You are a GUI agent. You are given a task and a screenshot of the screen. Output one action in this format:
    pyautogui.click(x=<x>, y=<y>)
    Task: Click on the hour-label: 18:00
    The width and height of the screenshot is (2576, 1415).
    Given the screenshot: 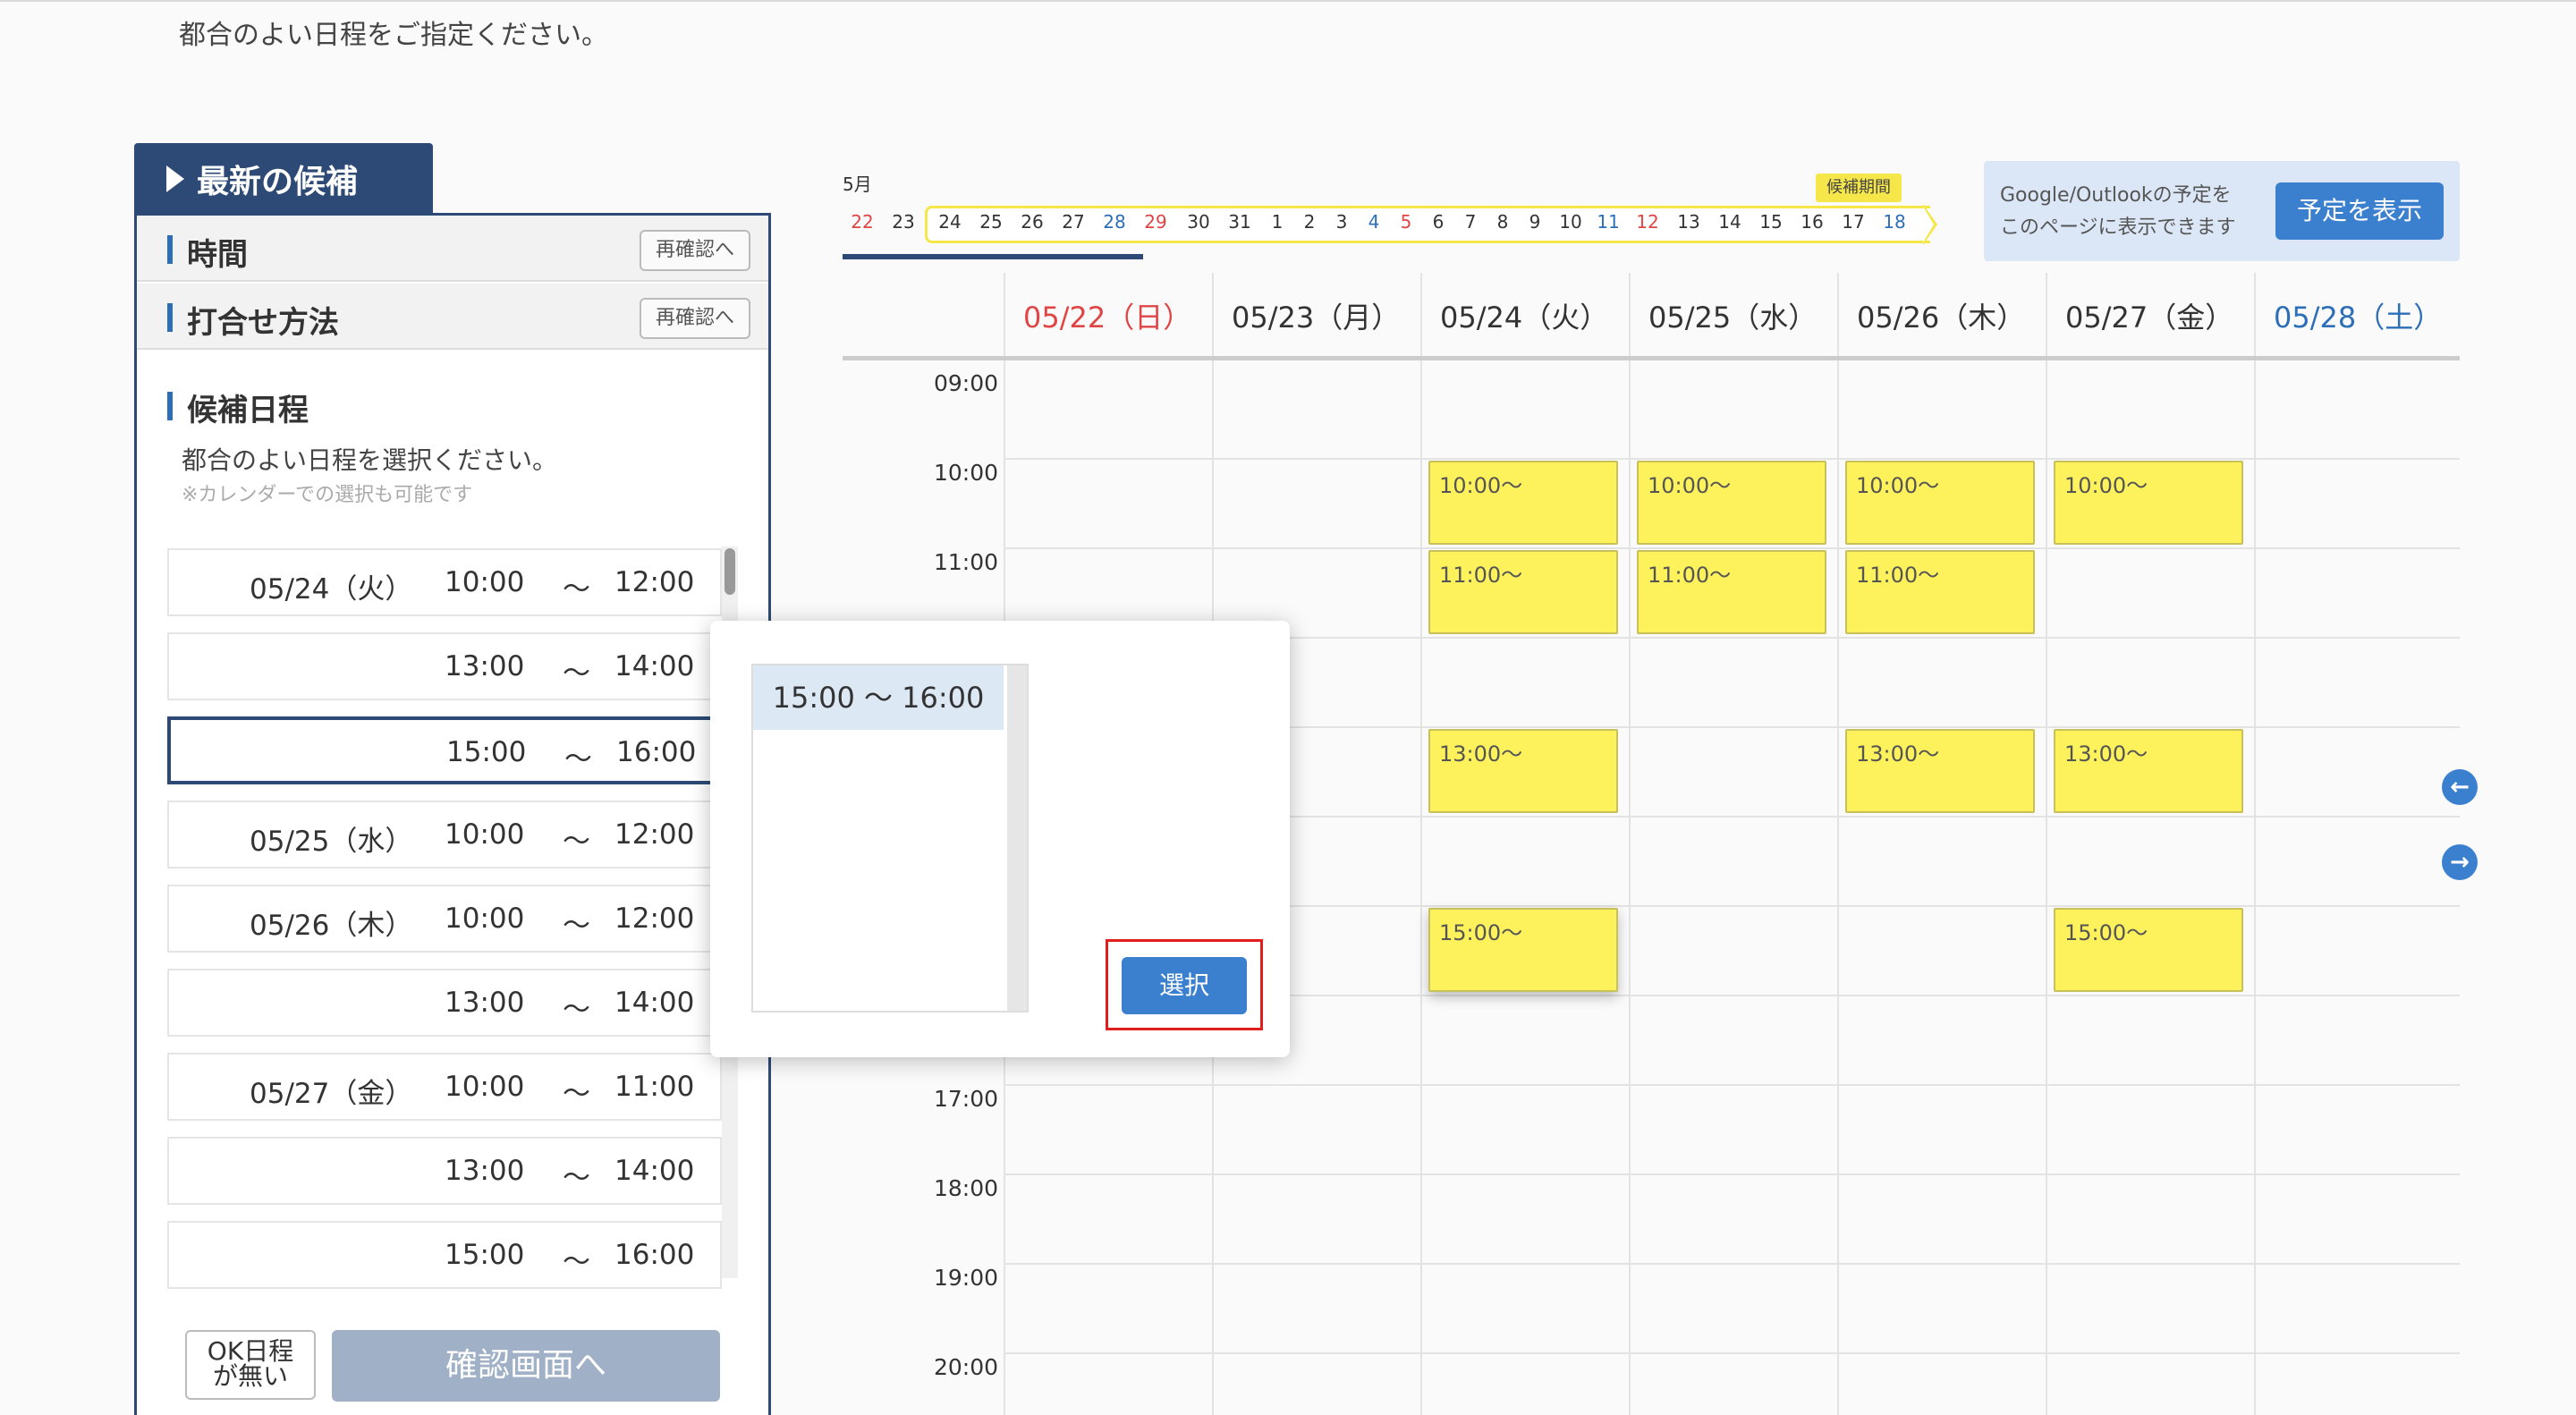 What is the action you would take?
    pyautogui.click(x=966, y=1188)
    